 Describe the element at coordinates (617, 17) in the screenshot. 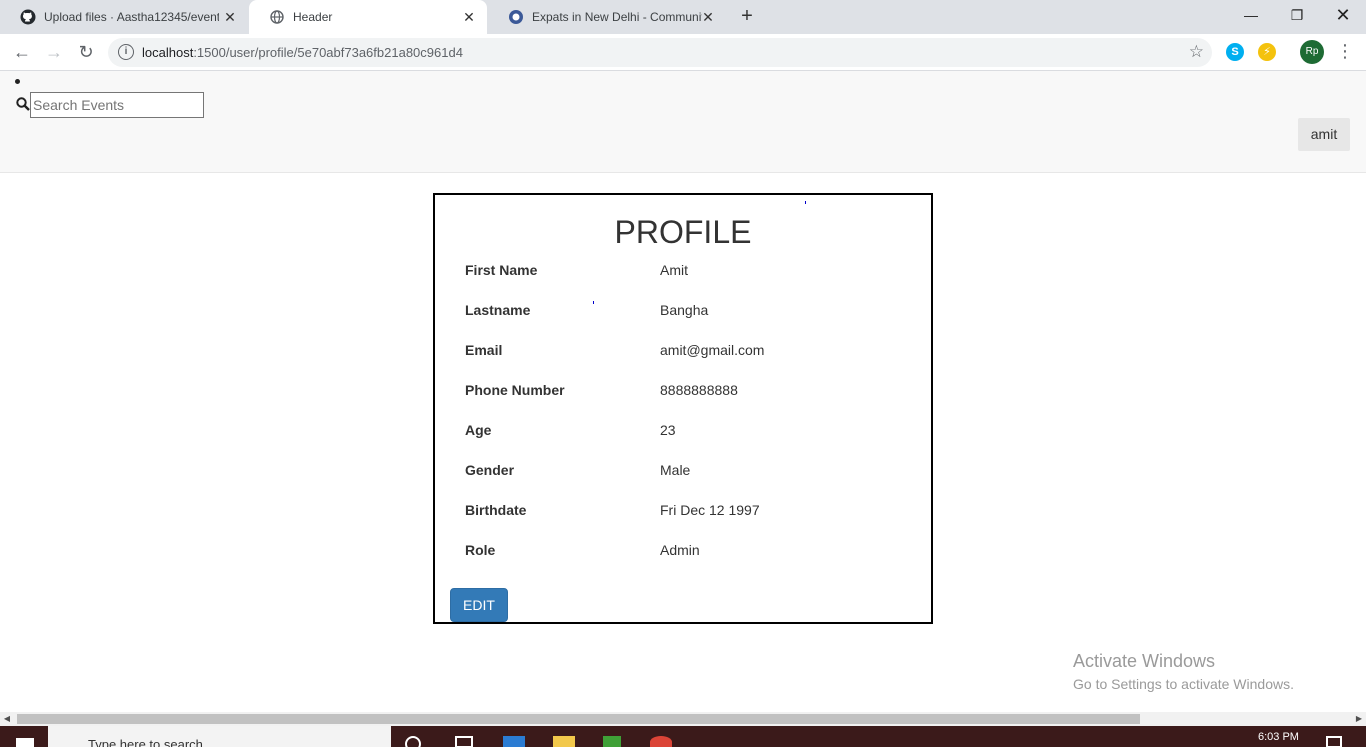

I see `tab-title: Expats in New Delhi - Community` at that location.